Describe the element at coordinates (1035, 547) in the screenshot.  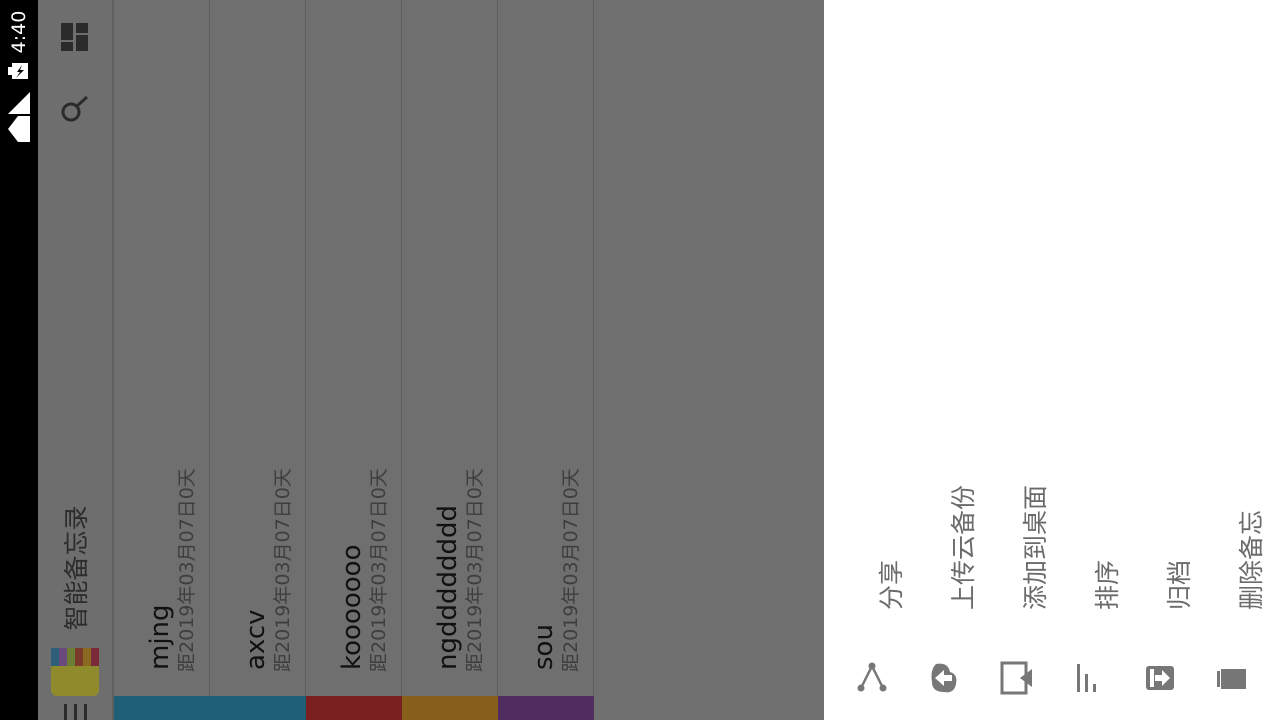
I see `menu-item-label: 添加到桌面` at that location.